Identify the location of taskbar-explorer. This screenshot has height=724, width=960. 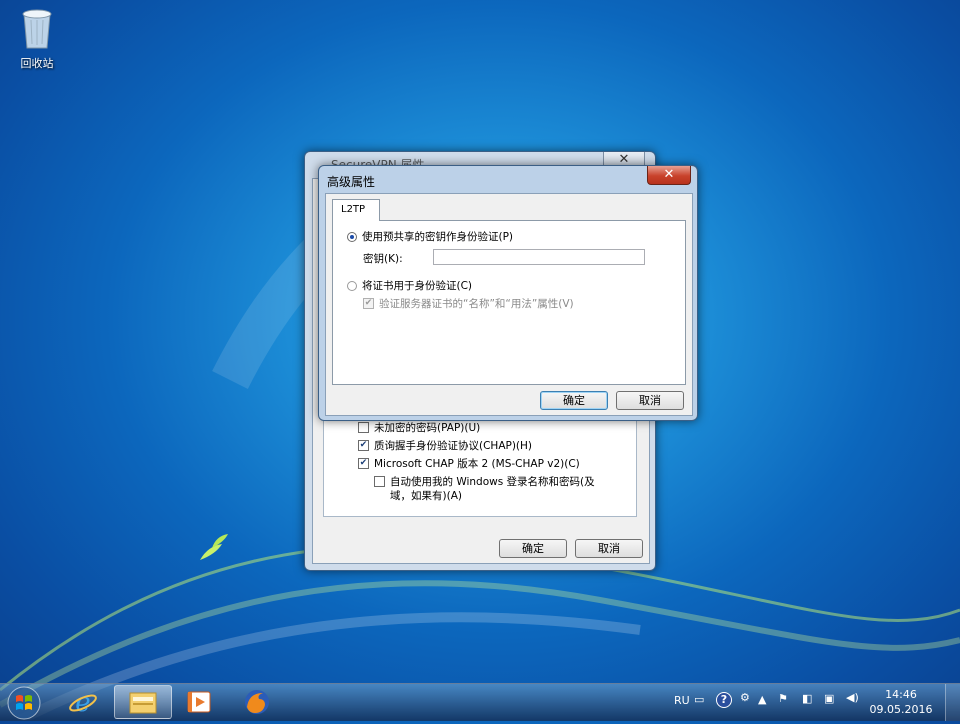
(143, 702).